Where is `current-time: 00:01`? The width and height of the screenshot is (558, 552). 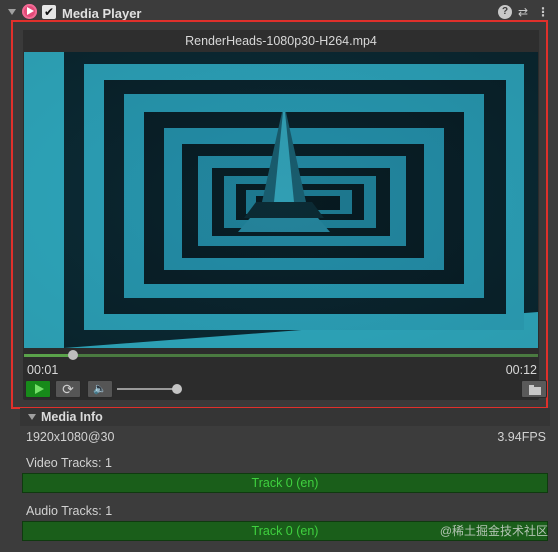
current-time: 00:01 is located at coordinates (43, 370).